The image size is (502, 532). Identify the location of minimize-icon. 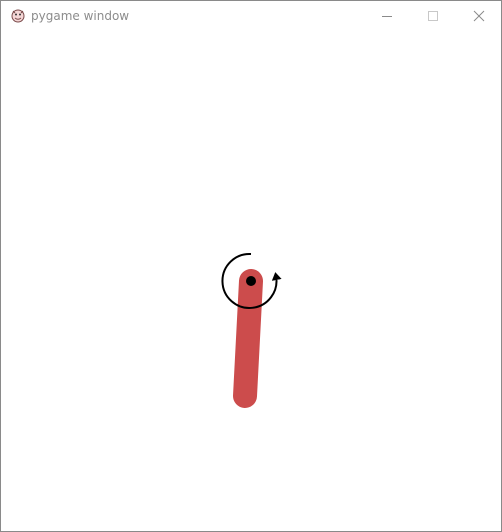
(387, 16).